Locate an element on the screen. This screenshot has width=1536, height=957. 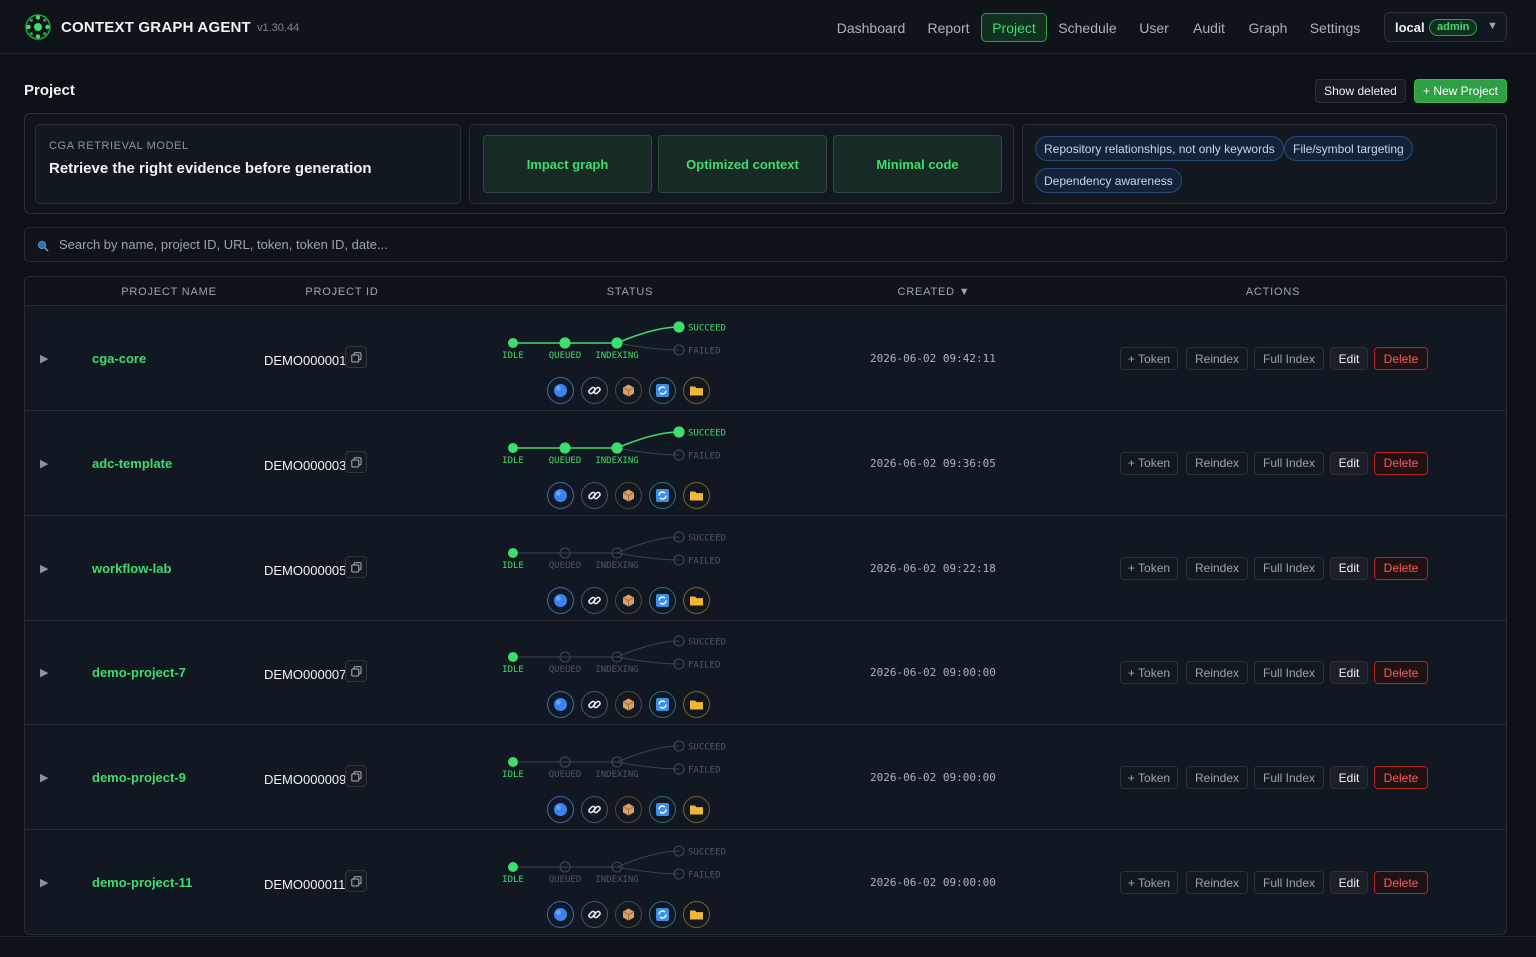
header-status: STATUS is located at coordinates (630, 292).